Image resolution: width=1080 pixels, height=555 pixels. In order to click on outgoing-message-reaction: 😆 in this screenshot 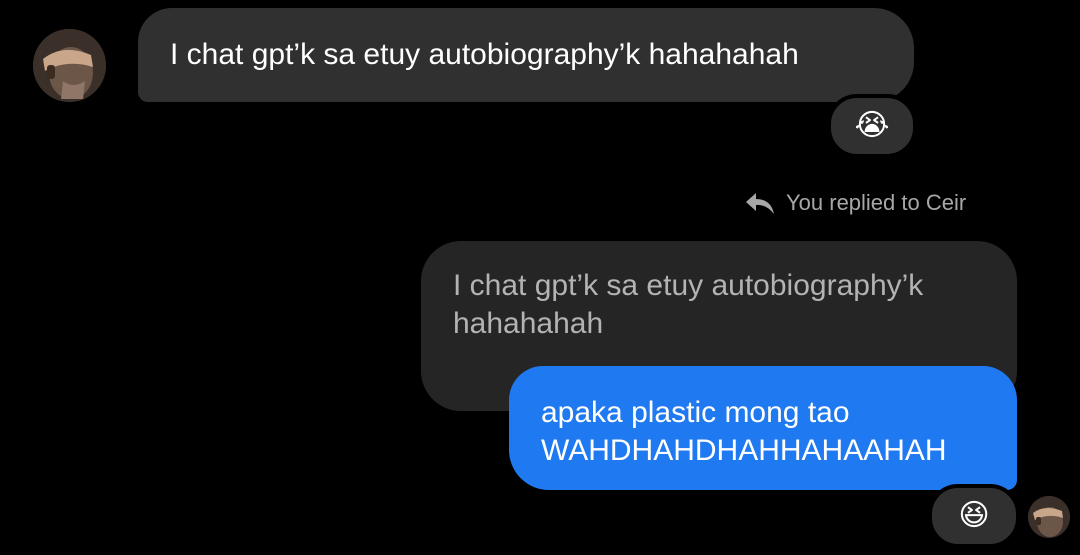, I will do `click(974, 516)`.